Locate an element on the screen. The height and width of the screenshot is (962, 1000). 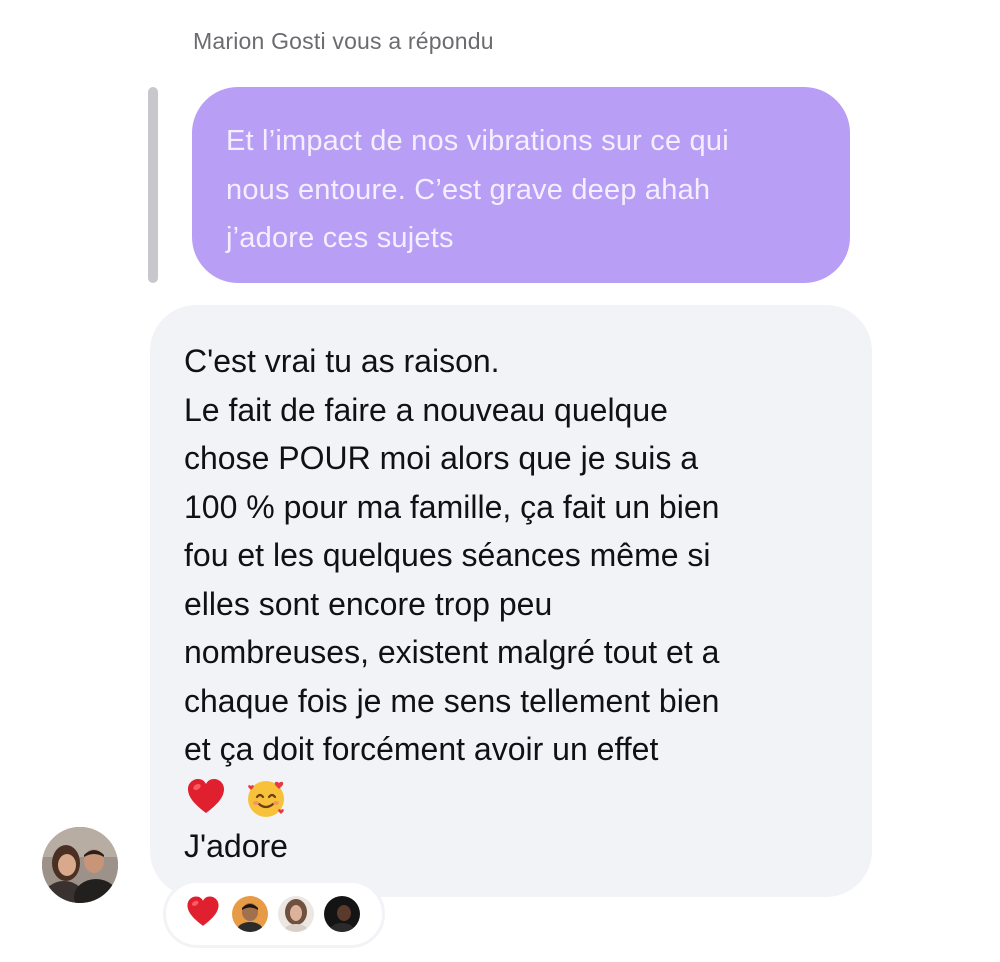
message-line: fou et les quelques séances même si is located at coordinates (447, 555).